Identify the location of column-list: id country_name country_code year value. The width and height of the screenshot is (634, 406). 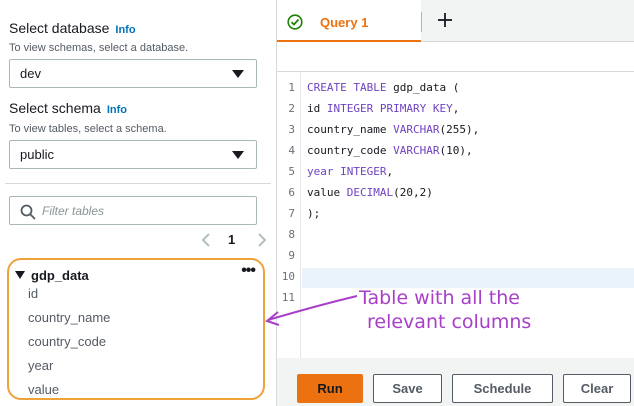
(69, 346).